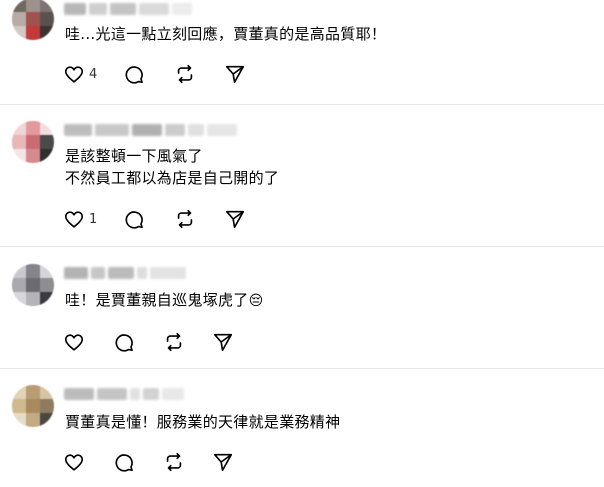  What do you see at coordinates (226, 34) in the screenshot?
I see `reply-text: 哇...光這一點立刻回應，賈董真的是高品質耶！` at bounding box center [226, 34].